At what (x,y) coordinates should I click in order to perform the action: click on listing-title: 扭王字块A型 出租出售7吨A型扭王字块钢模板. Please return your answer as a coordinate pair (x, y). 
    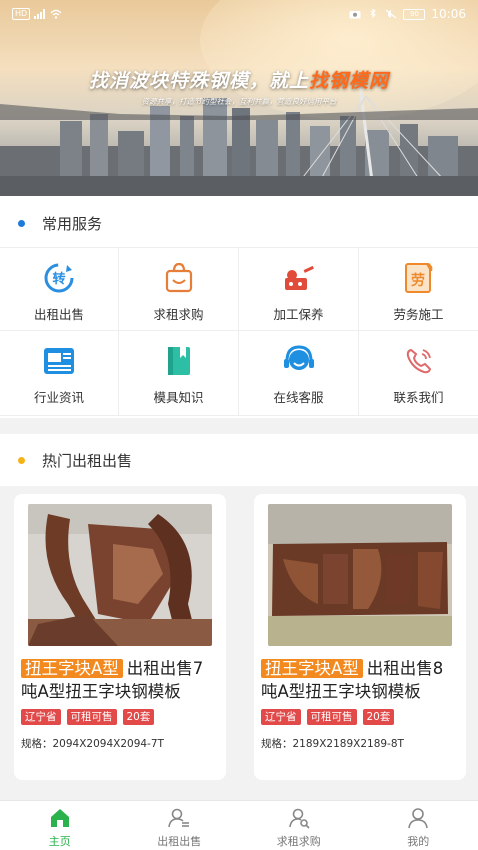
    Looking at the image, I should click on (112, 680).